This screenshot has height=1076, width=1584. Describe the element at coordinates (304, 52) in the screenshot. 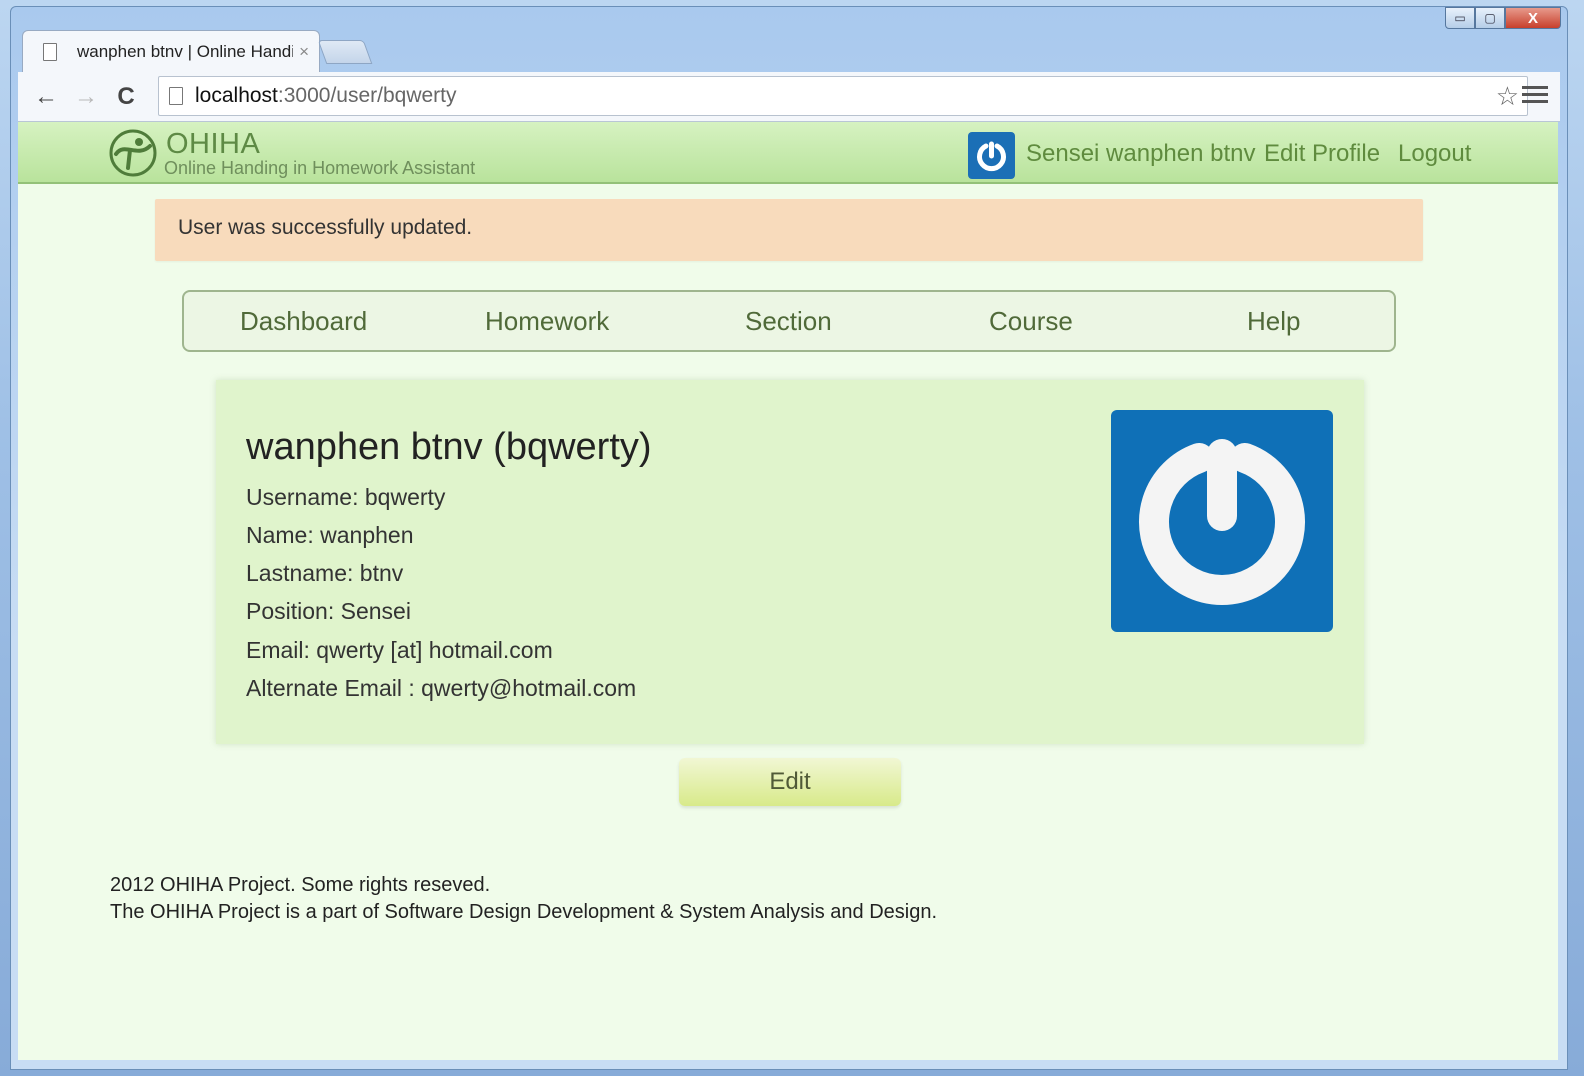

I see `tab-close-icon: ×` at that location.